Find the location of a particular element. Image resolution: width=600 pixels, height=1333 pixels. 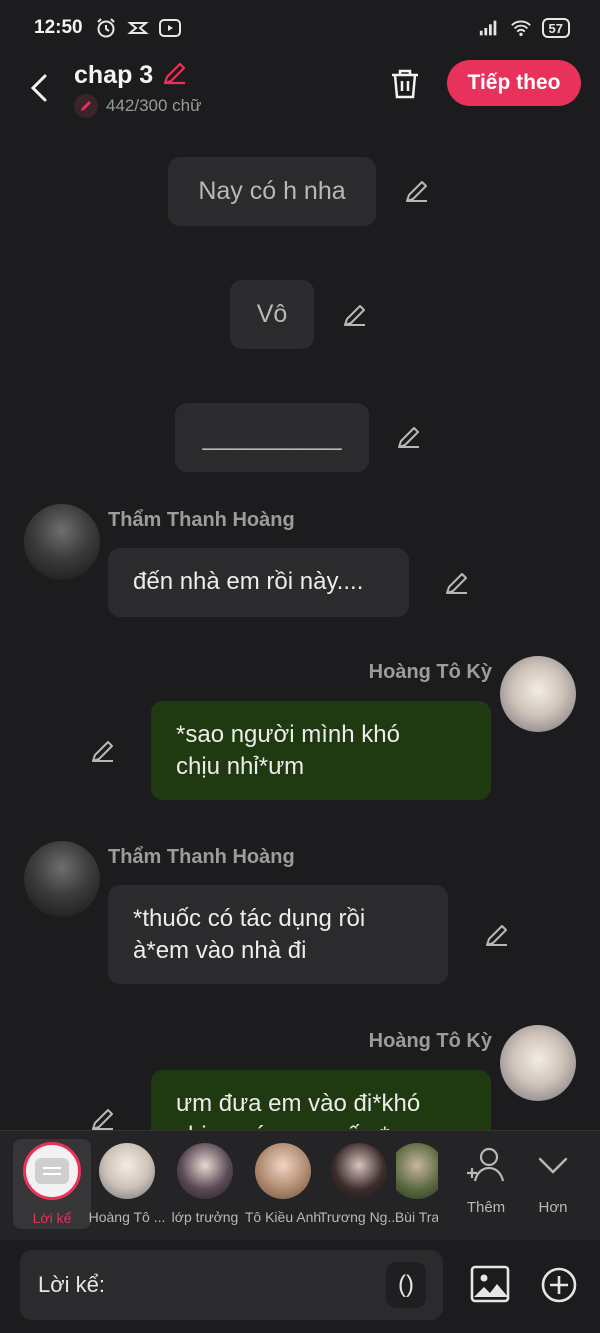

narrator-icon is located at coordinates (52, 1171).